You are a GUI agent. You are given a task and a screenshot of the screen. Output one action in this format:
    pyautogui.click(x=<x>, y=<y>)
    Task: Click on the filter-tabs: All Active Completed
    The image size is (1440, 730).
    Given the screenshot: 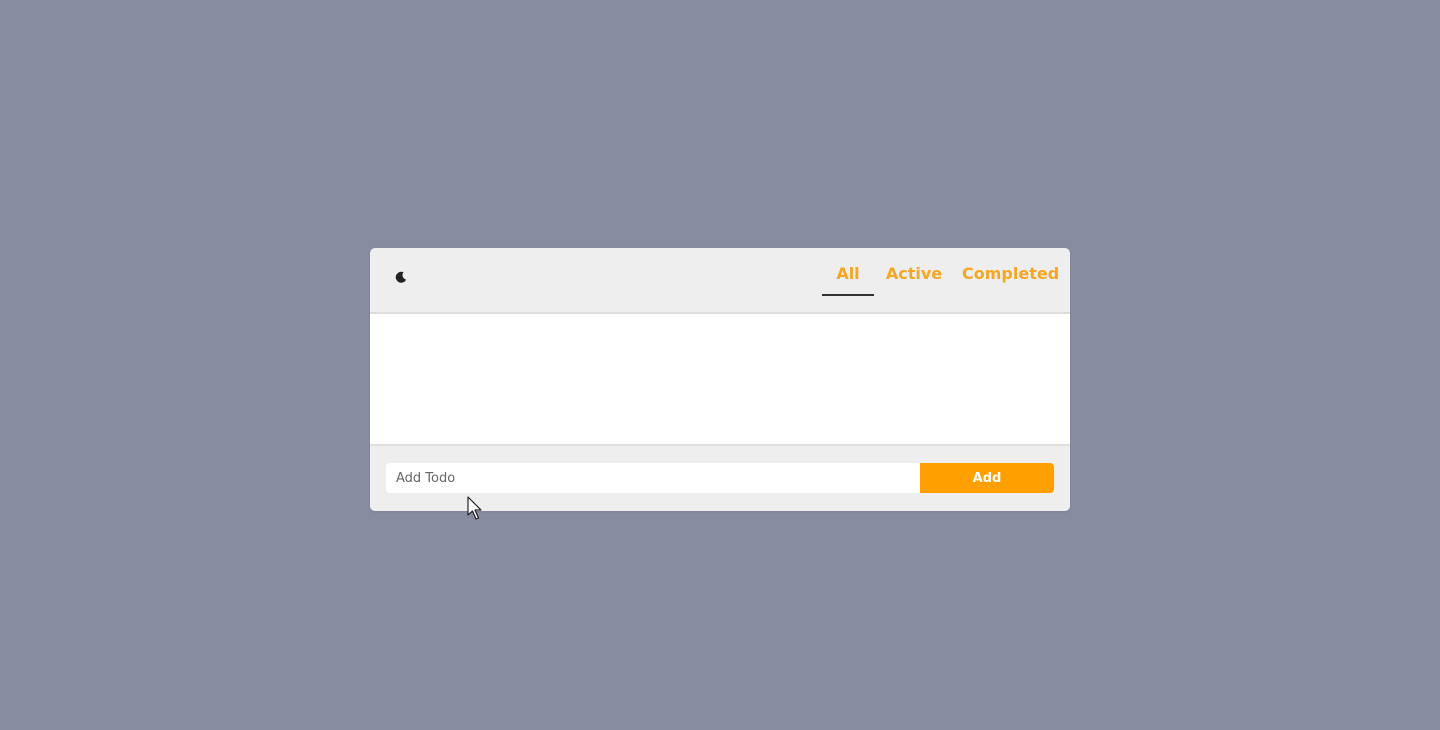 What is the action you would take?
    pyautogui.click(x=940, y=281)
    